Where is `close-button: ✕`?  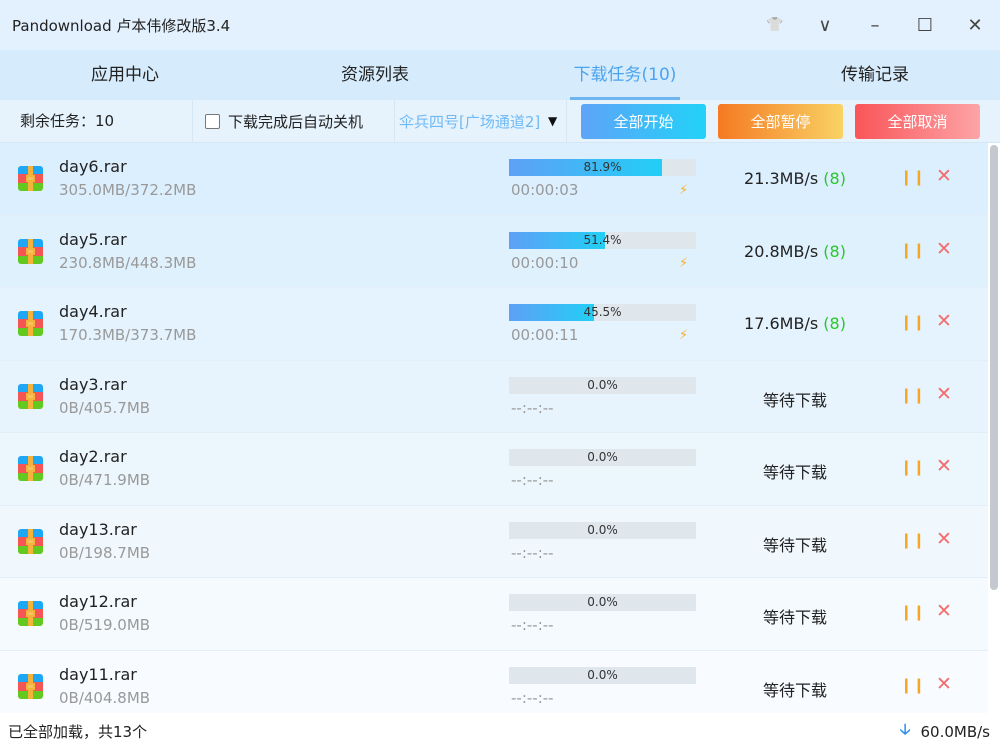
close-button: ✕ is located at coordinates (975, 25).